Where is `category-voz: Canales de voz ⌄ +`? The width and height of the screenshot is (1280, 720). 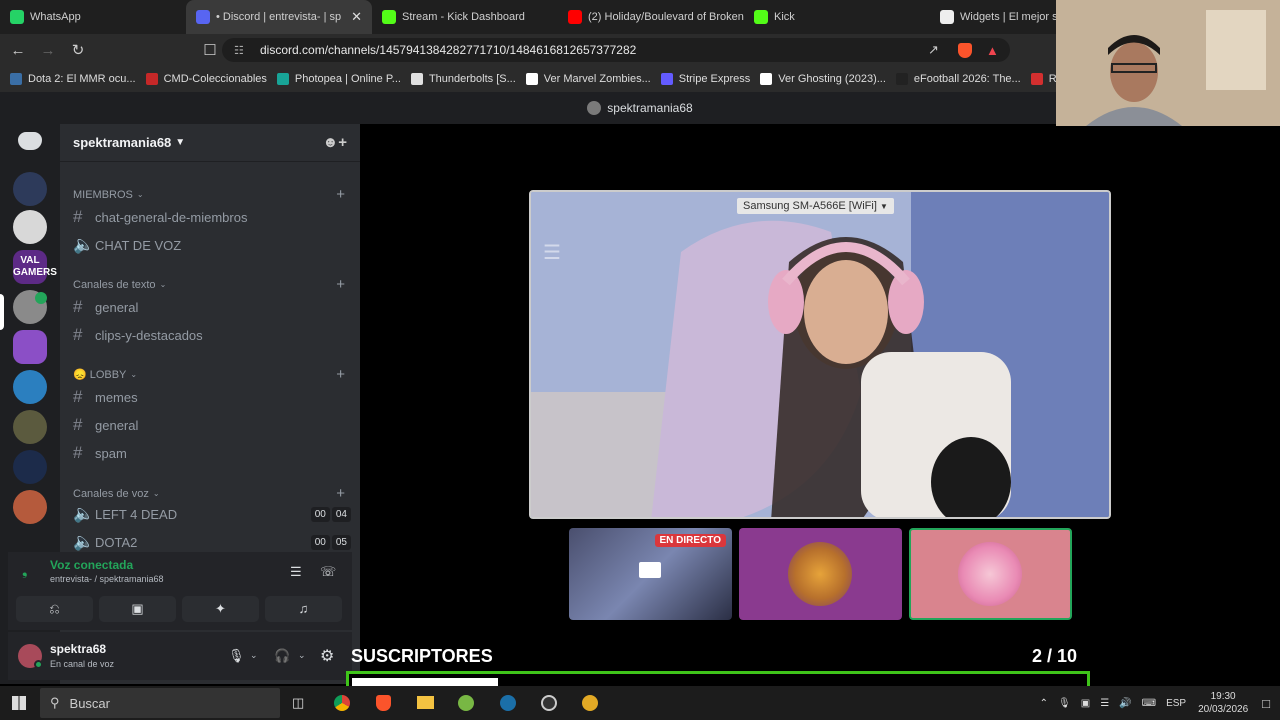 category-voz: Canales de voz ⌄ + is located at coordinates (209, 493).